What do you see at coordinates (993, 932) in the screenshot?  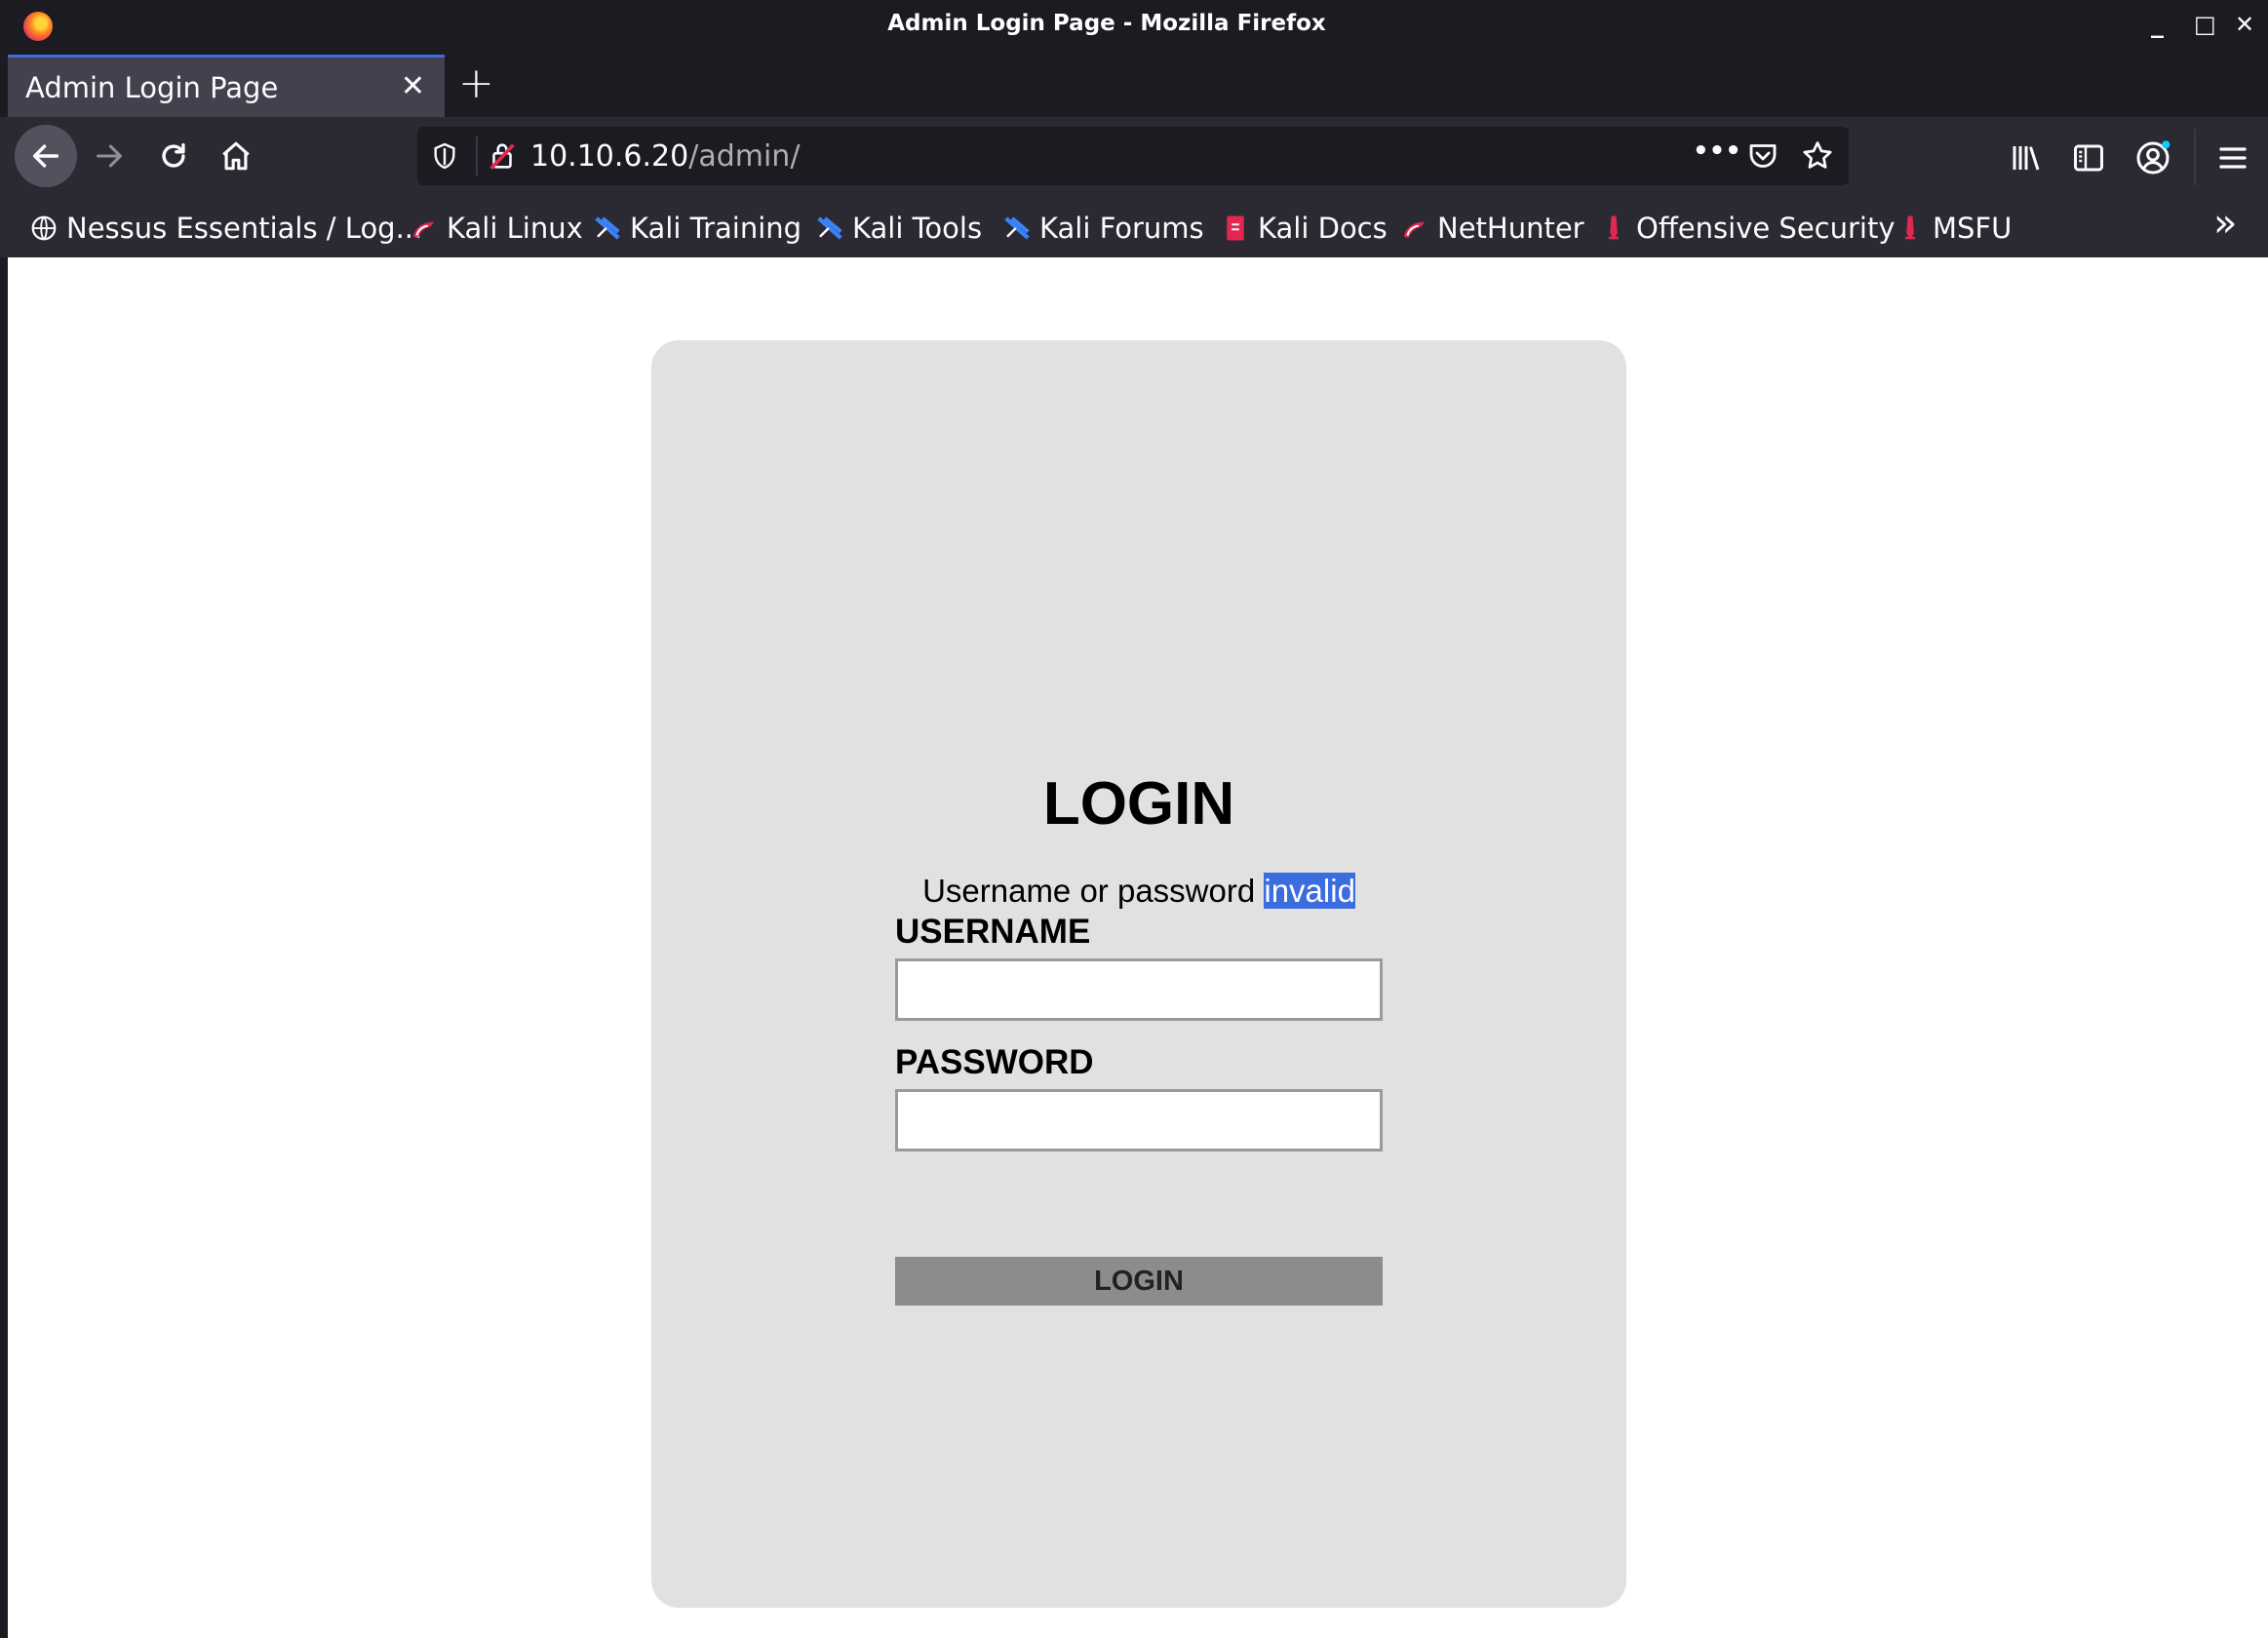 I see `username-label: USERNAME` at bounding box center [993, 932].